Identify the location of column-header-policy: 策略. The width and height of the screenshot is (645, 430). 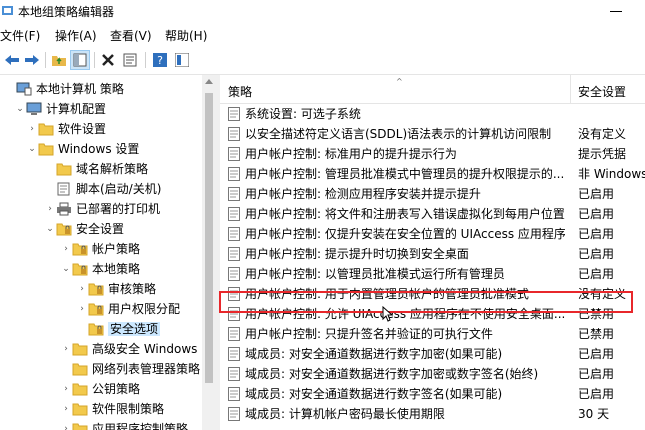
(240, 91).